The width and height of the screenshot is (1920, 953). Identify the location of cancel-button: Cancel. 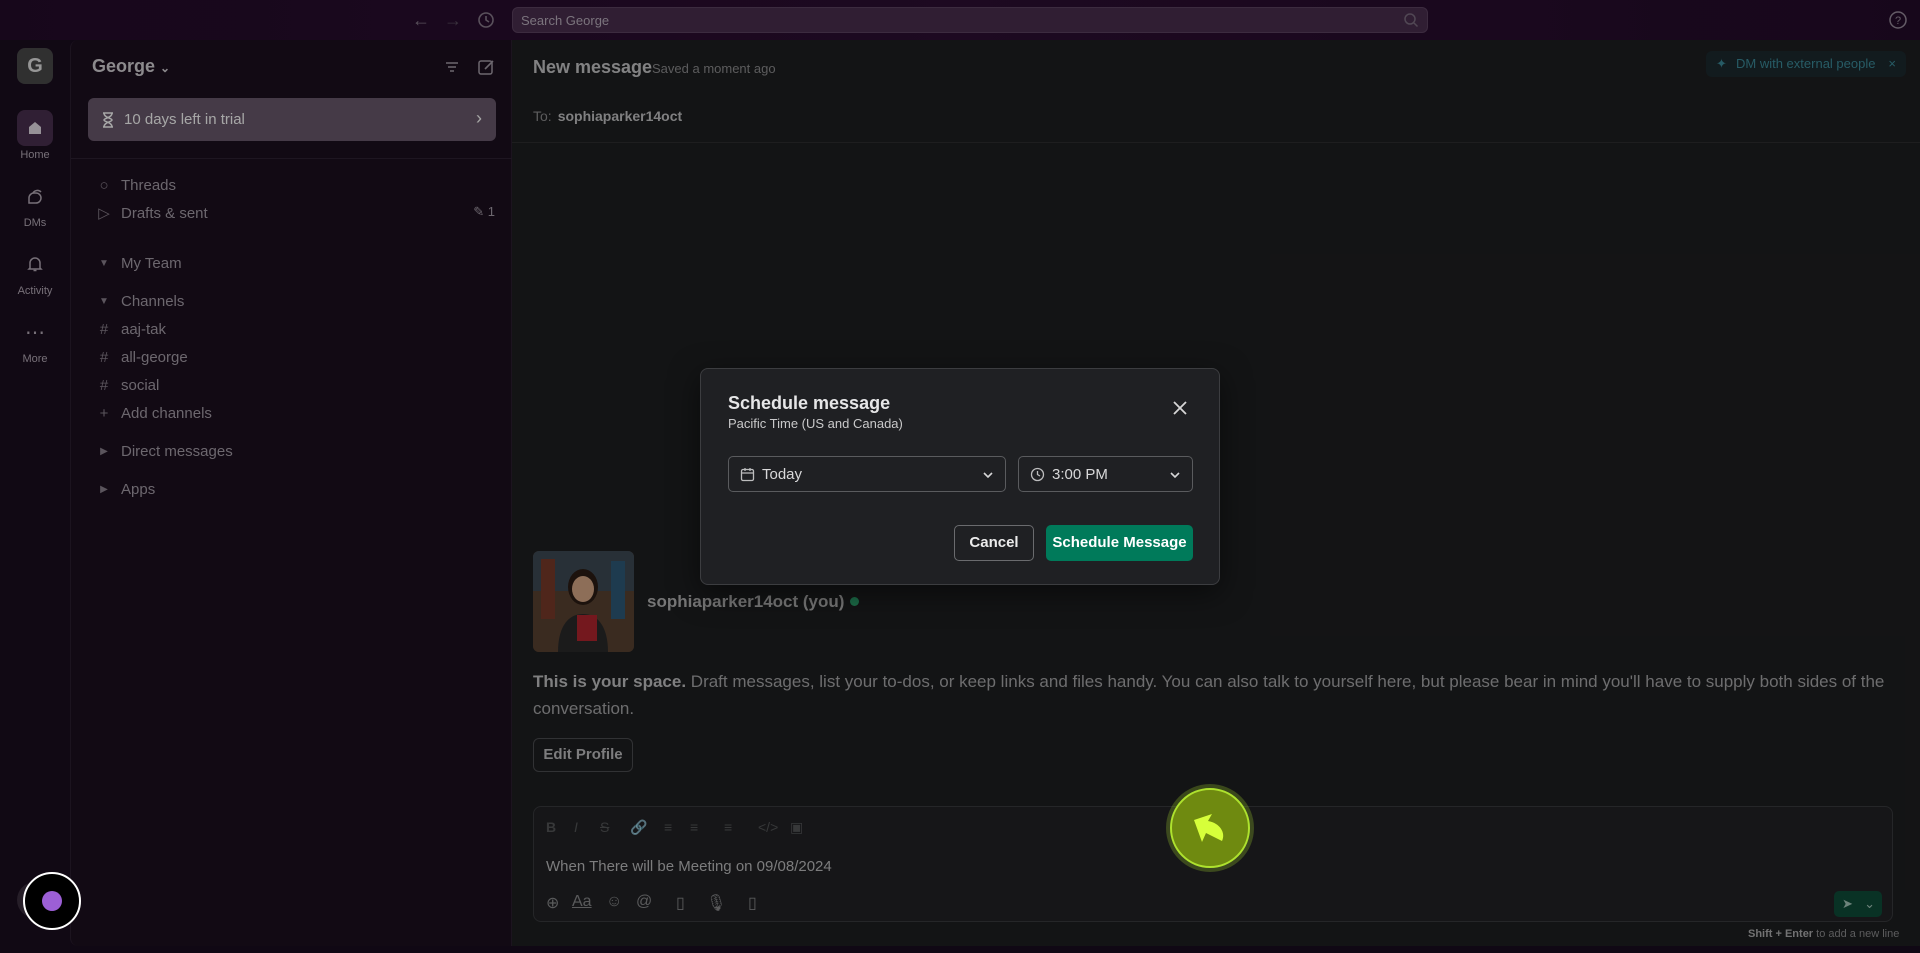
(994, 543).